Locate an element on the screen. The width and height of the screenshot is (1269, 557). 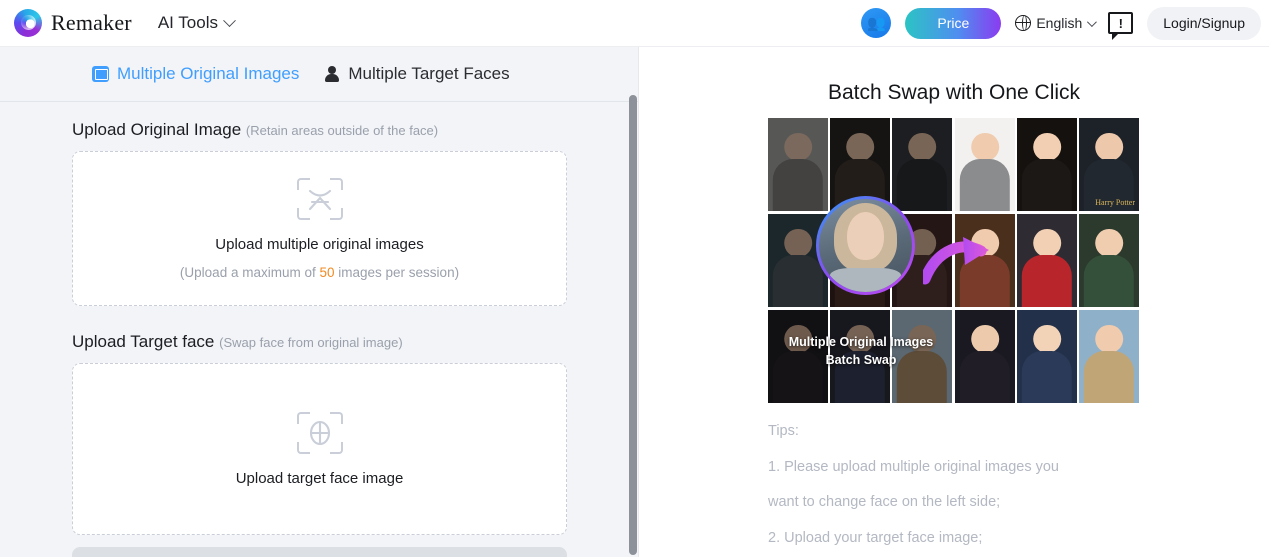
original-image-hint: (Retain areas outside of the face) is located at coordinates (342, 130).